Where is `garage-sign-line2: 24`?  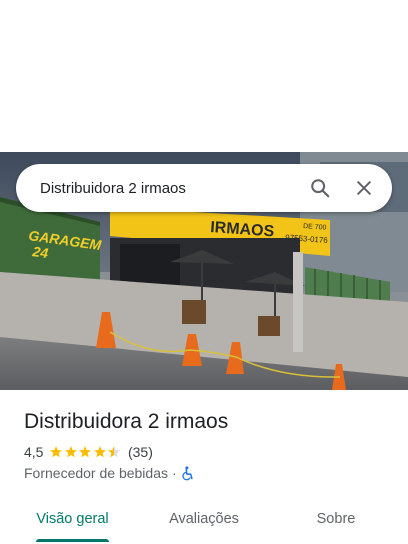 garage-sign-line2: 24 is located at coordinates (40, 252).